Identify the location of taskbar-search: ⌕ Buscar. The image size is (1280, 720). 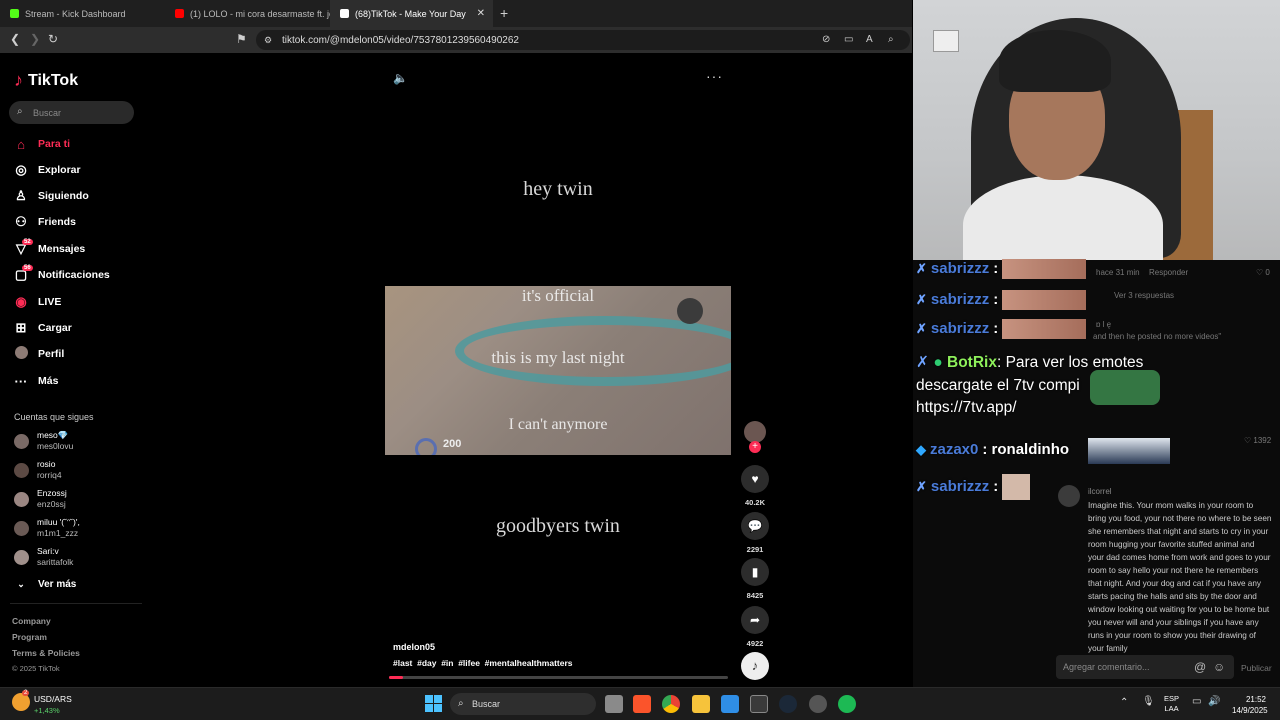
(523, 704).